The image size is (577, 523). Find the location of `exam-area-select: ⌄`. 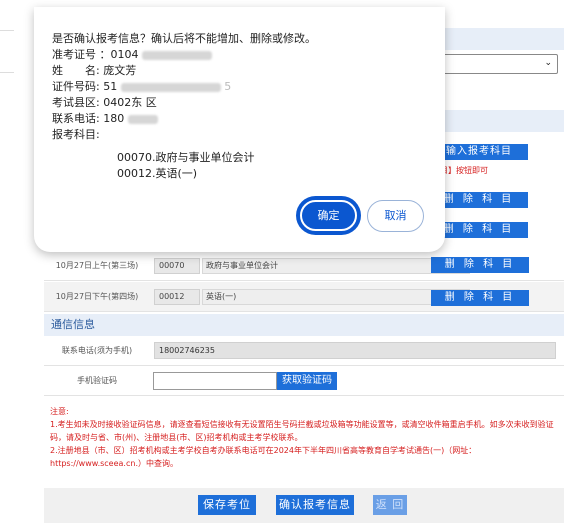

exam-area-select: ⌄ is located at coordinates (499, 64).